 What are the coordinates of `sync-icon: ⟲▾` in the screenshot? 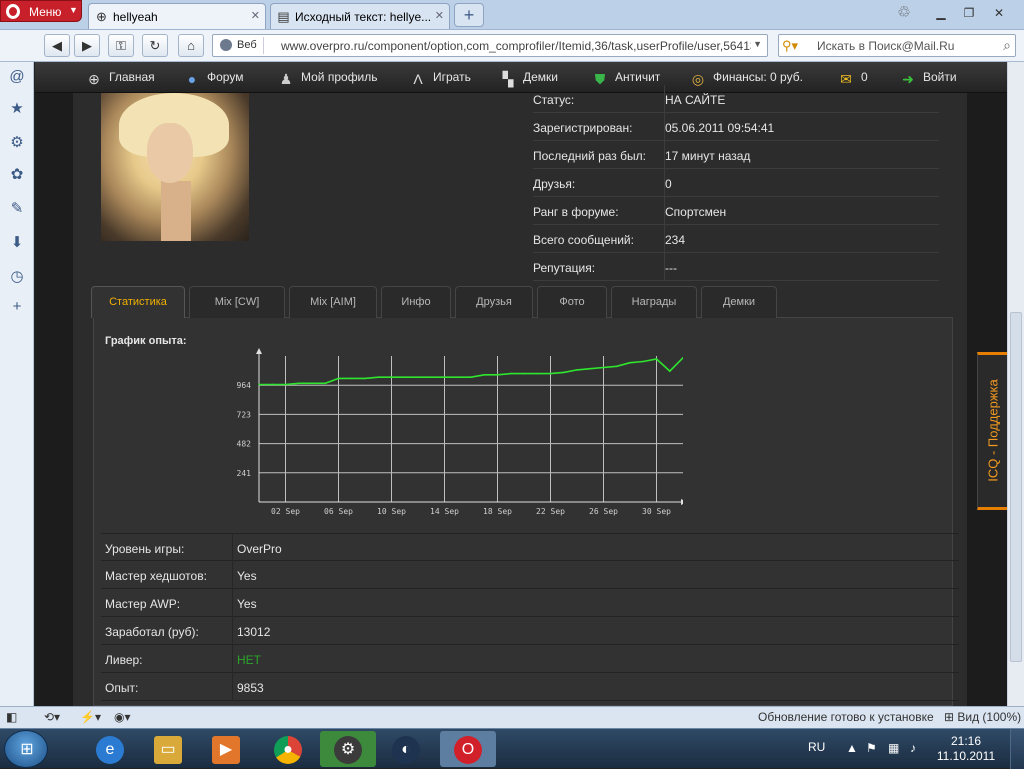 It's located at (52, 717).